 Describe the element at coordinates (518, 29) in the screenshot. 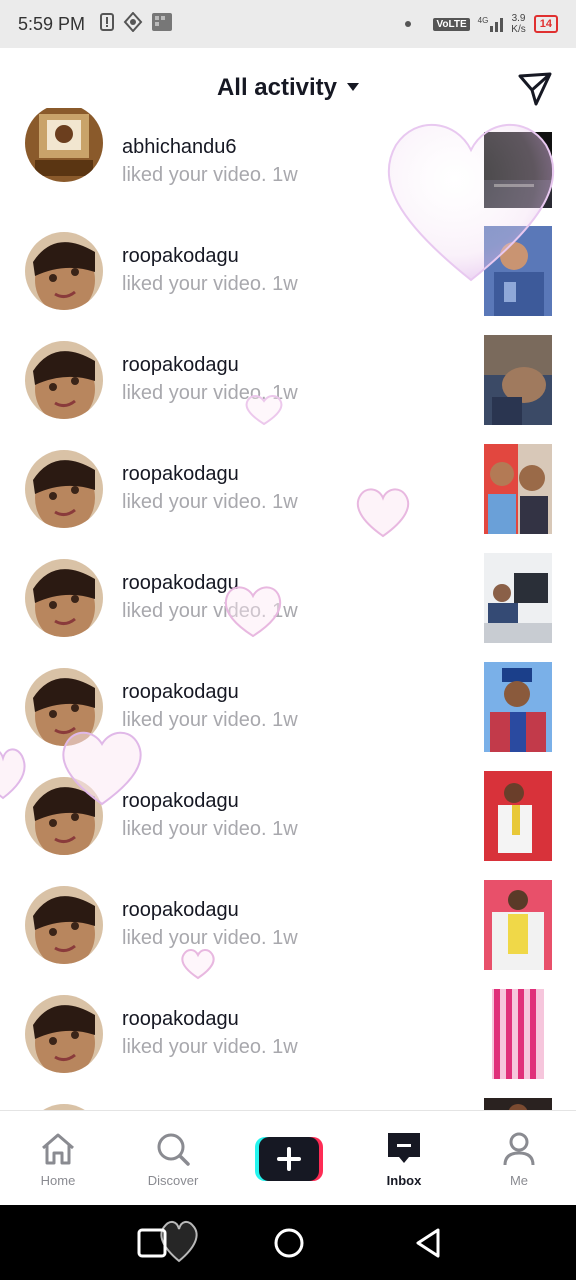

I see `net-speed-unit: K/s` at that location.